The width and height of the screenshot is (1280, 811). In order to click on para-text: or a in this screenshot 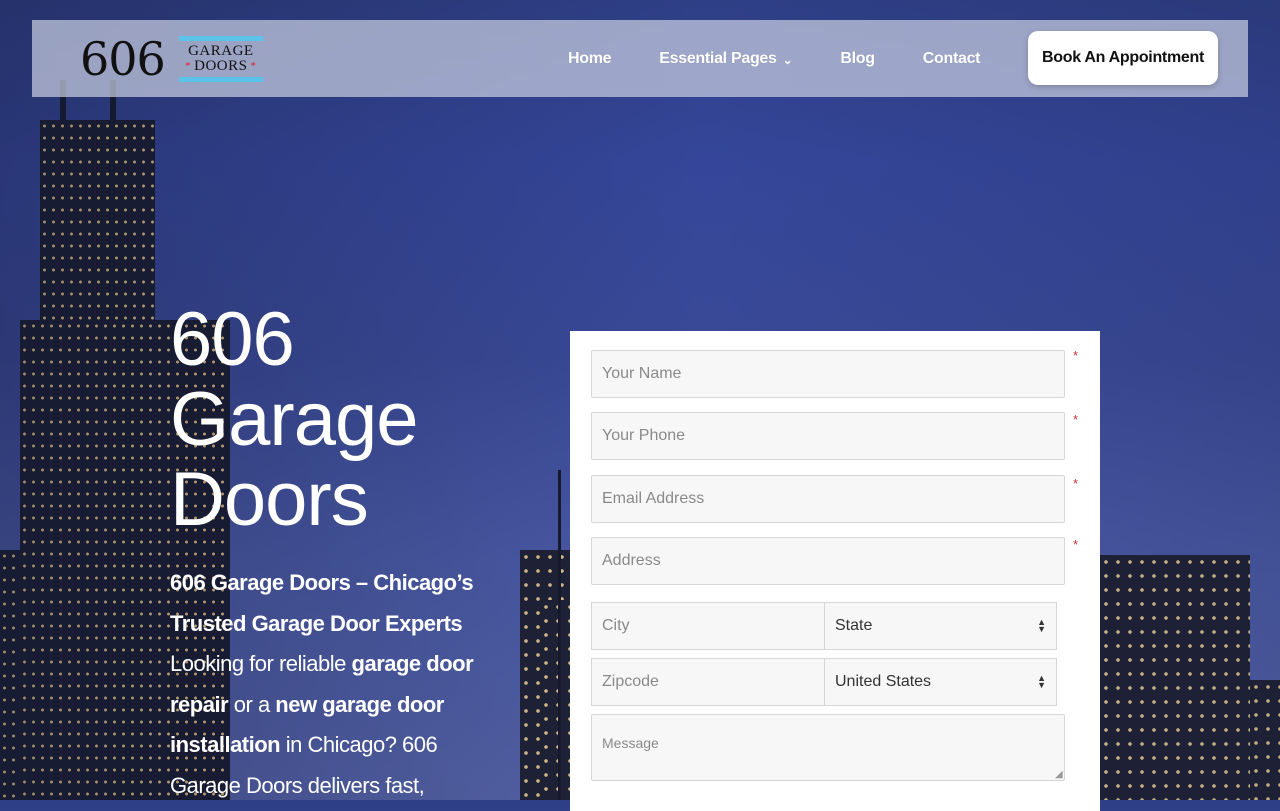, I will do `click(252, 704)`.